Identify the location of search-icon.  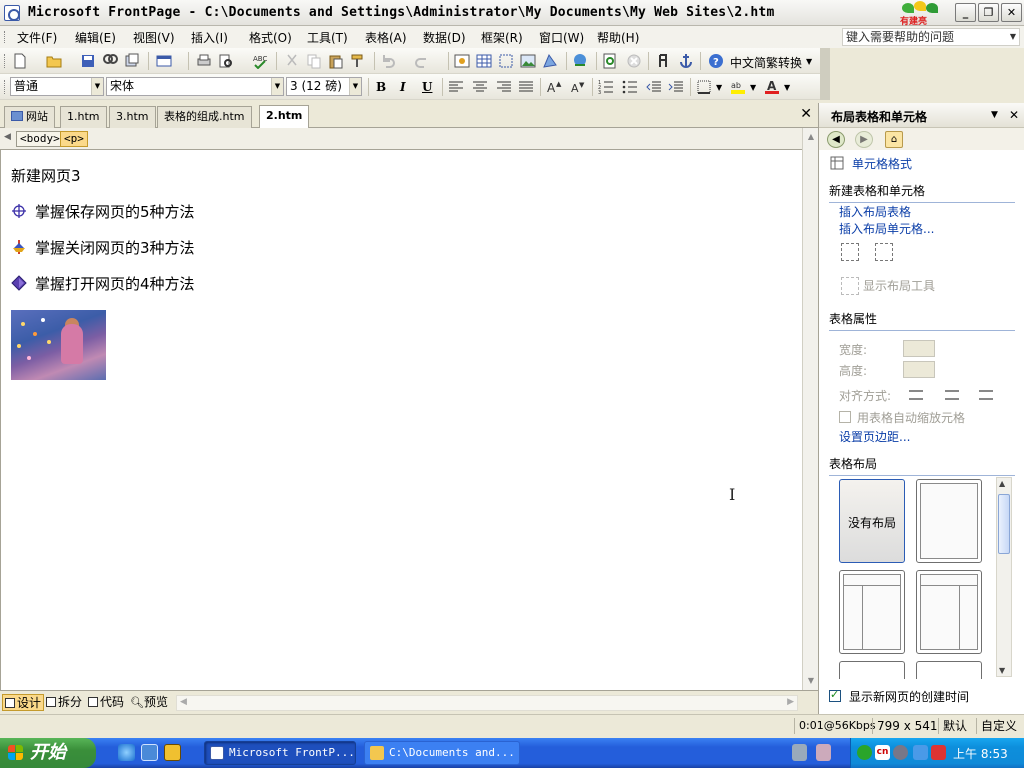
(110, 61).